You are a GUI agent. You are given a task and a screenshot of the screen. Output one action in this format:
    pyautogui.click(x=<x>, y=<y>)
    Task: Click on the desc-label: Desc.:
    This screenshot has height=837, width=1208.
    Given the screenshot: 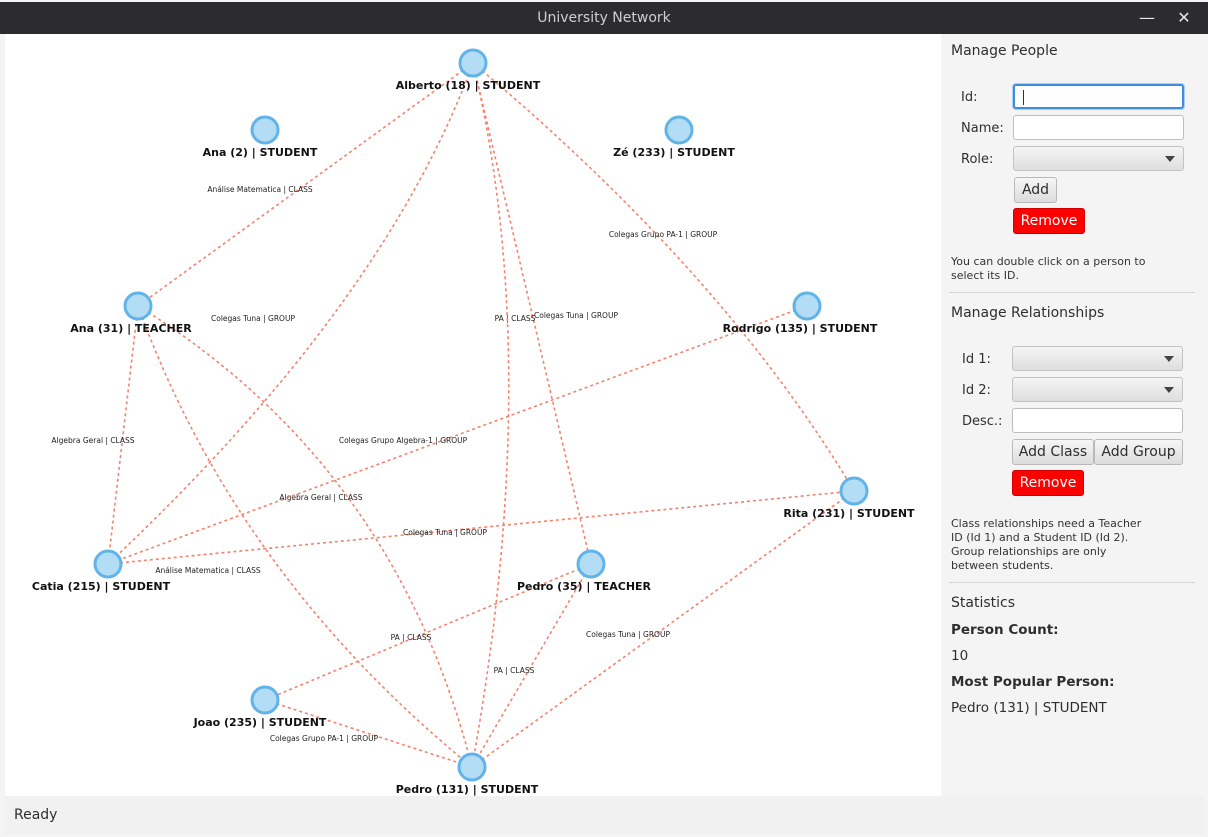 What is the action you would take?
    pyautogui.click(x=982, y=421)
    